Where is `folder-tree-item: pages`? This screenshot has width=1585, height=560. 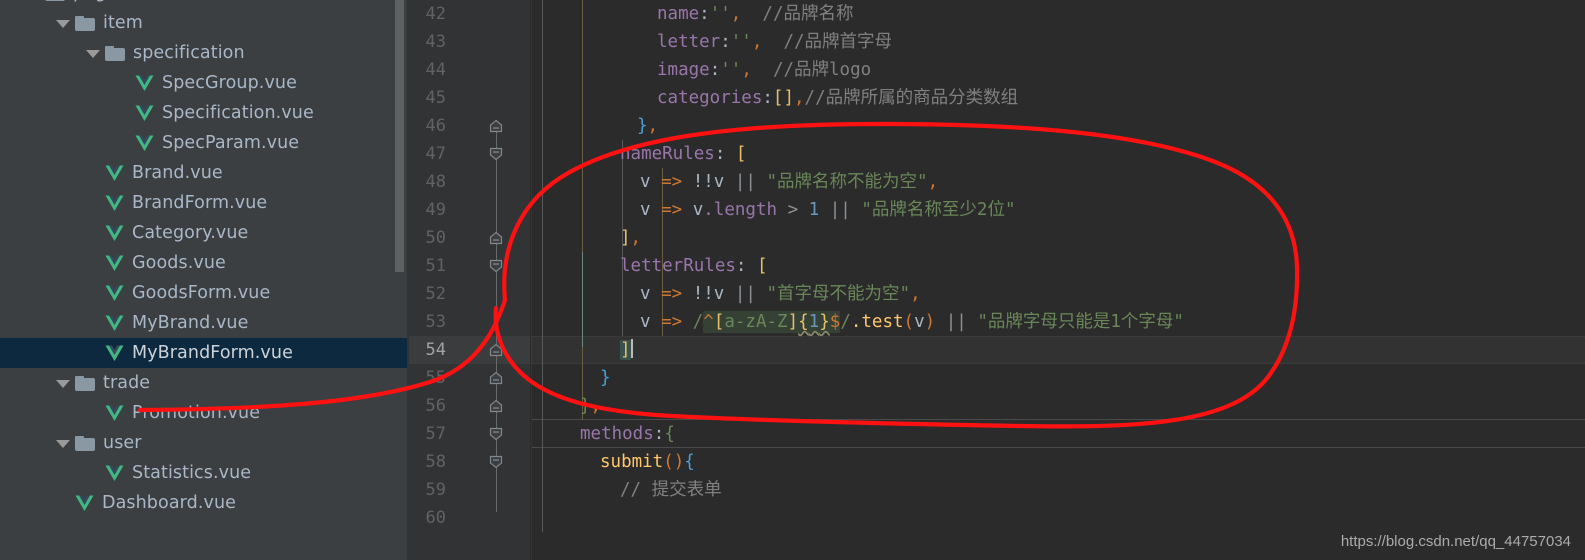
folder-tree-item: pages is located at coordinates (204, 4).